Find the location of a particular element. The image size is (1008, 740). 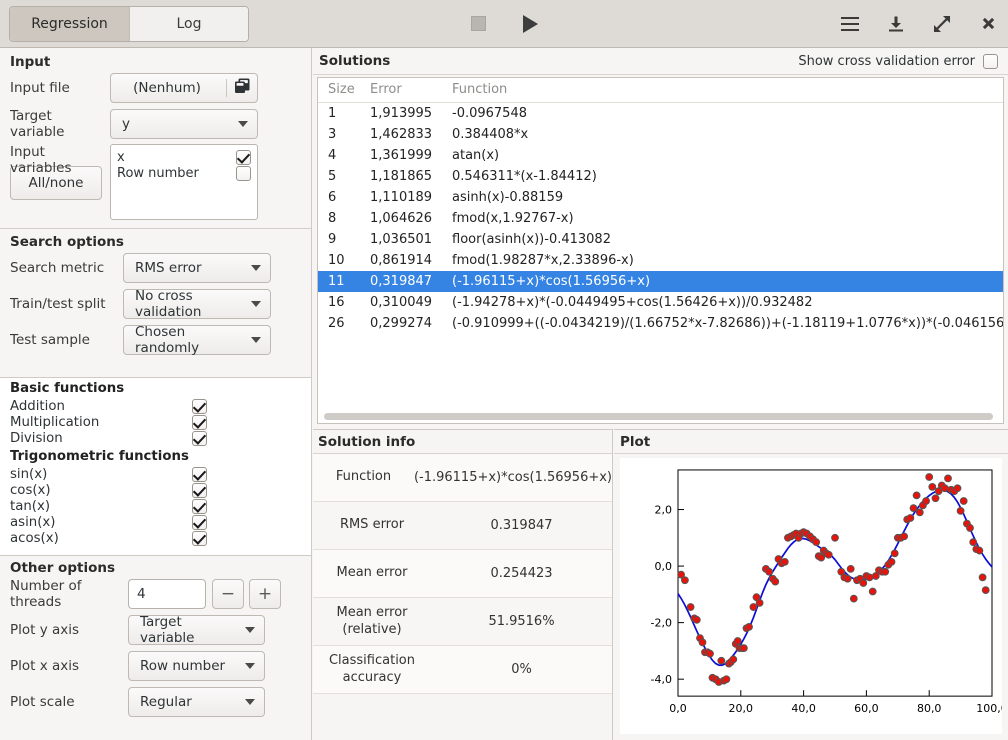

horizontal-scrollbar is located at coordinates (658, 416).